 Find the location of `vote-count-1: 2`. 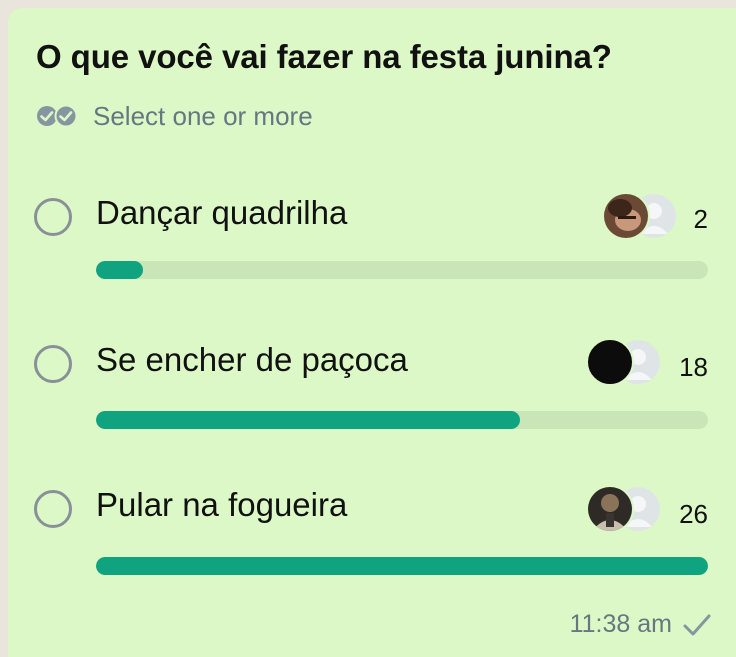

vote-count-1: 2 is located at coordinates (700, 219).